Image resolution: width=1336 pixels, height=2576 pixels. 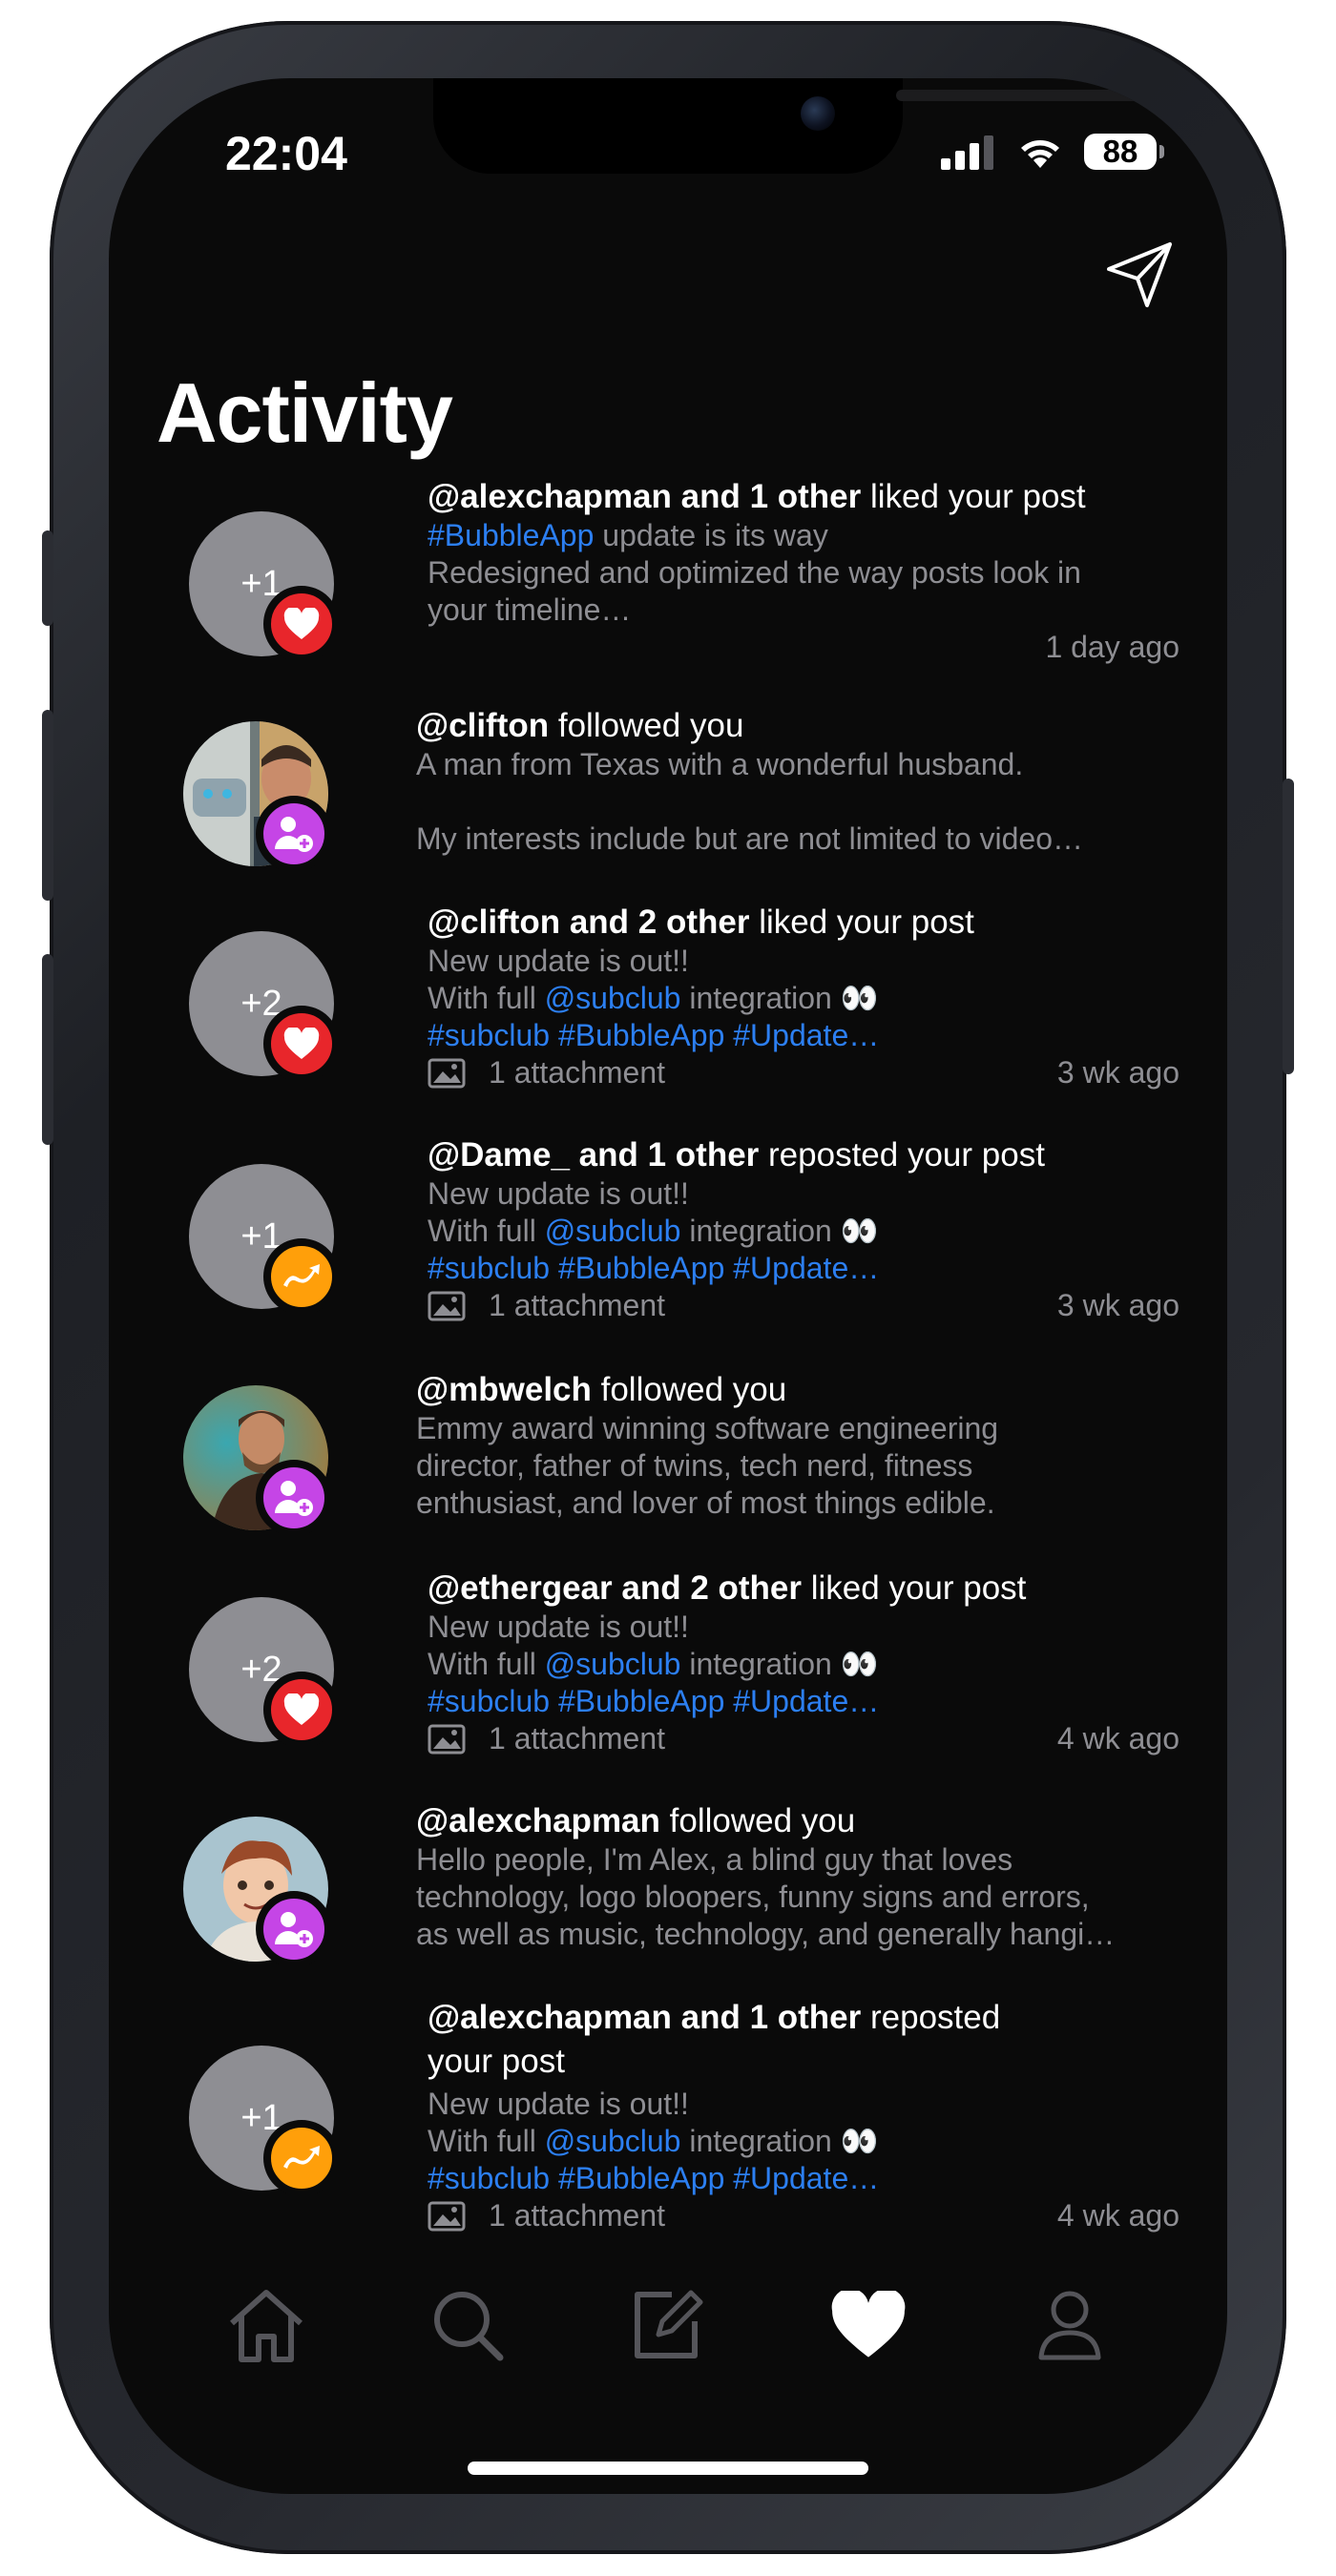 I want to click on status-icons: 88, so click(x=1051, y=152).